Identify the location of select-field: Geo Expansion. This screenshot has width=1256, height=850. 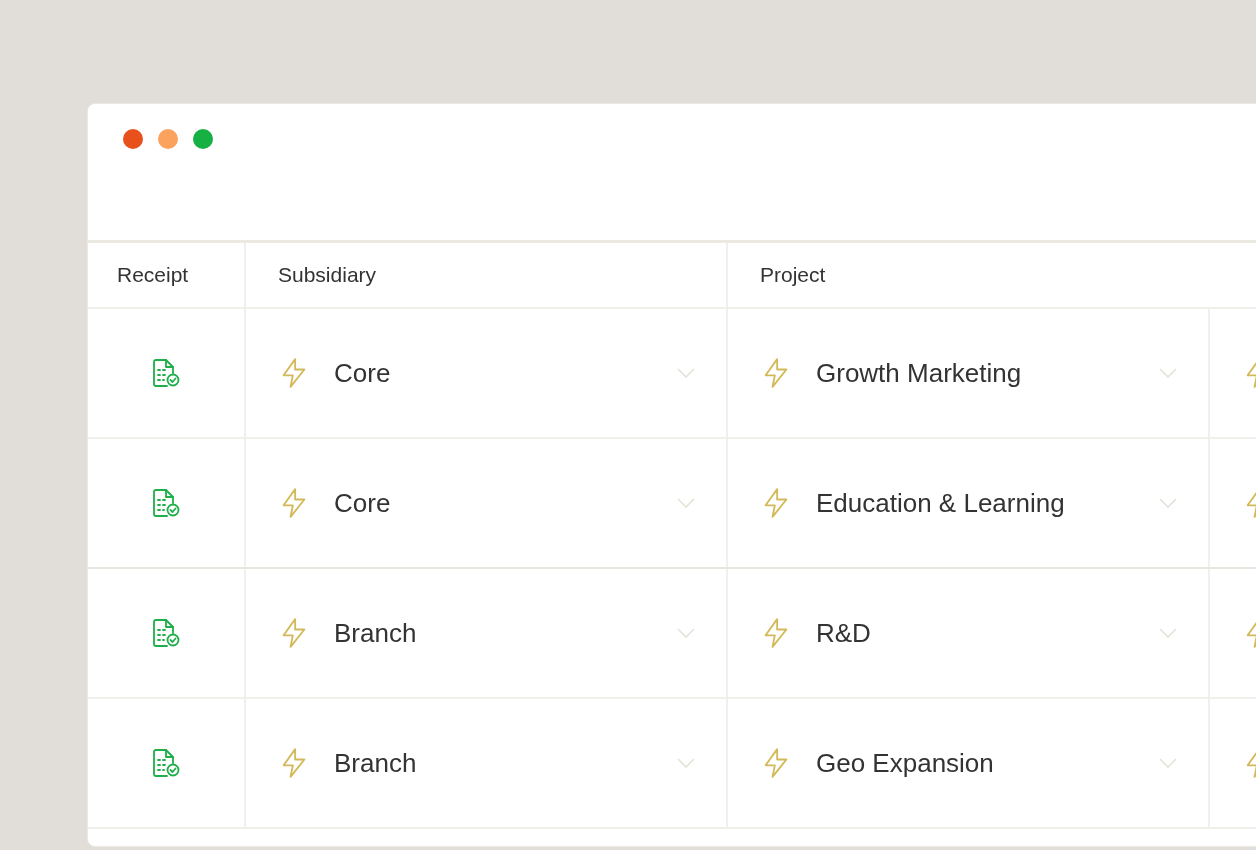
(969, 763).